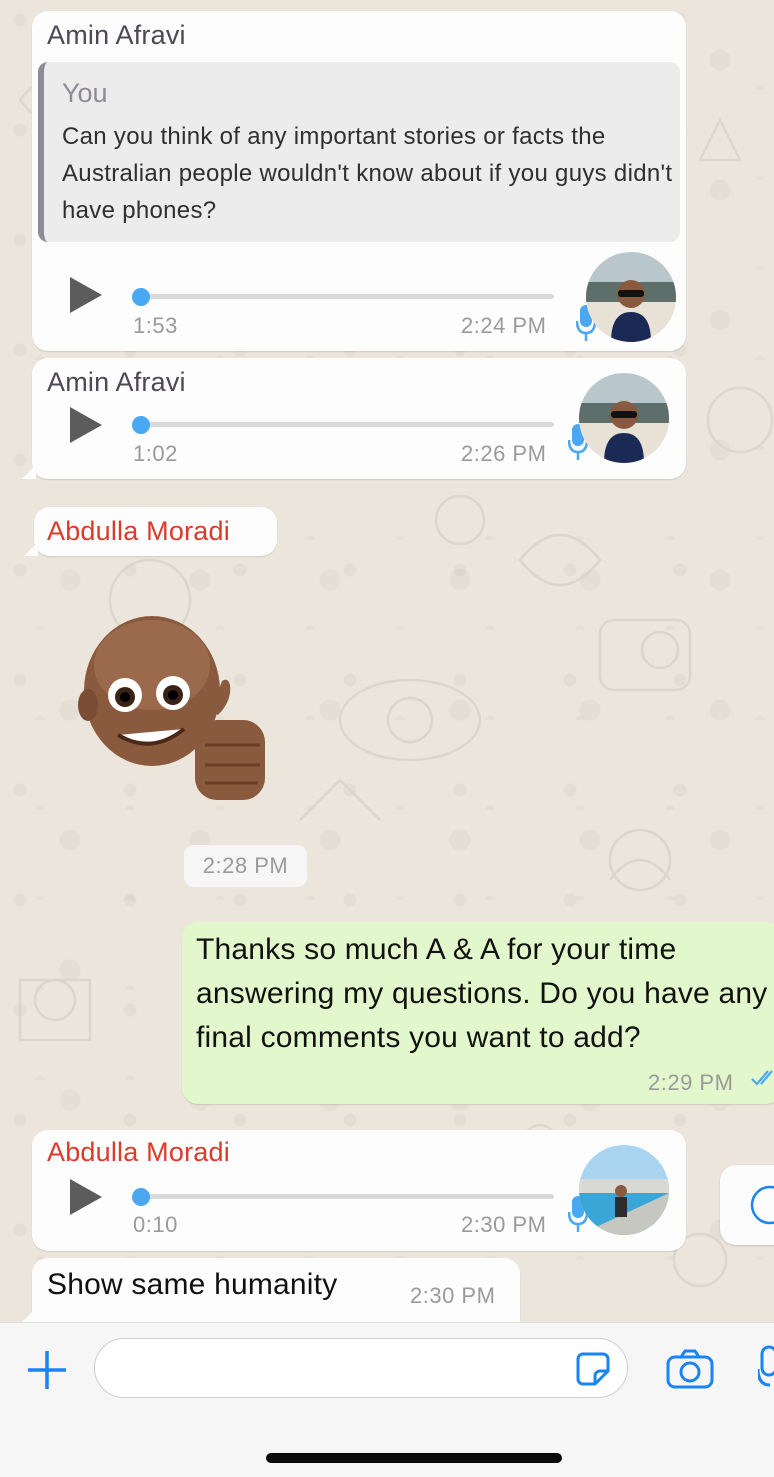 The image size is (774, 1477). What do you see at coordinates (155, 453) in the screenshot?
I see `voice-duration: 1:02` at bounding box center [155, 453].